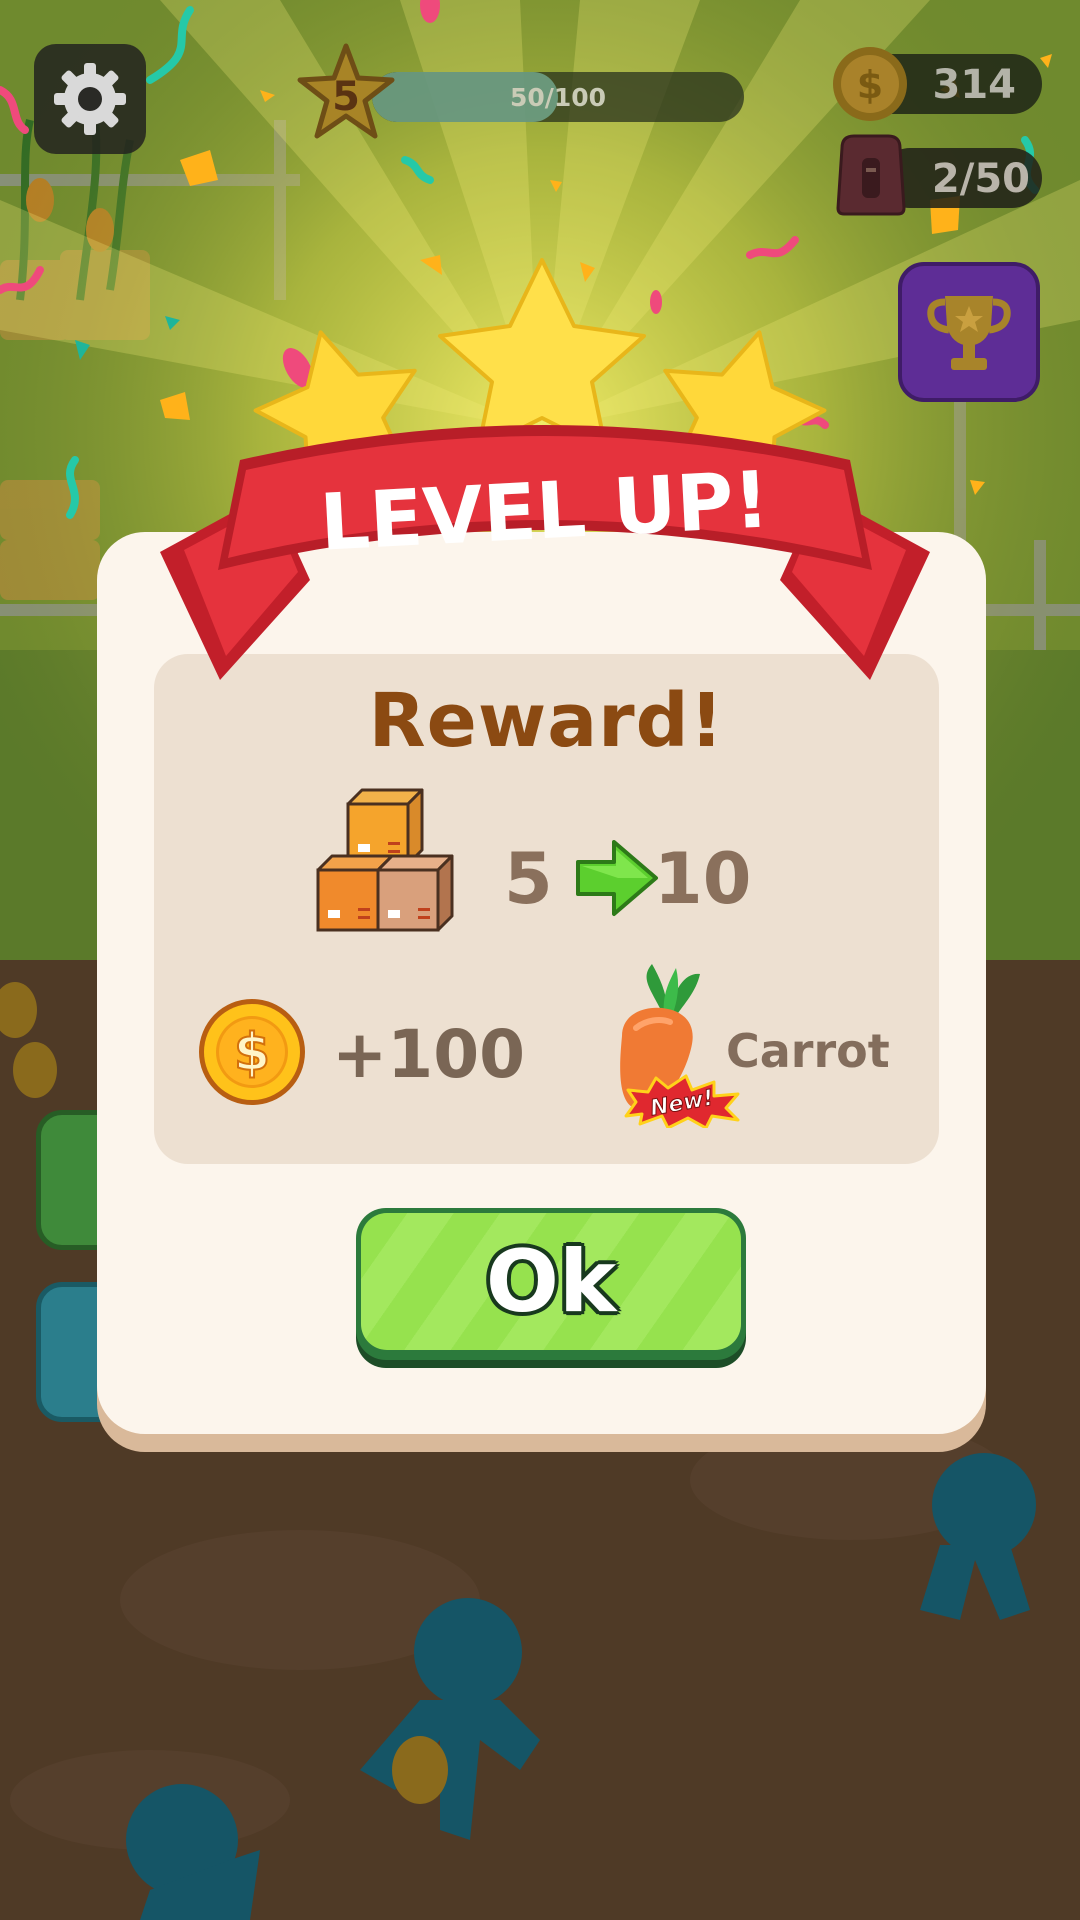 The width and height of the screenshot is (1080, 1920). I want to click on trophy-button, so click(969, 332).